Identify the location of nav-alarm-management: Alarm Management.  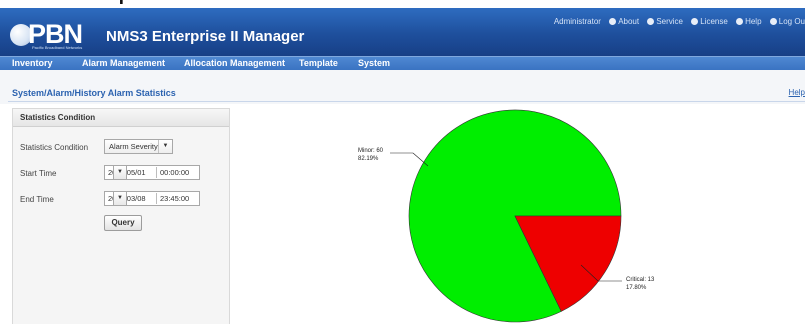
(123, 63).